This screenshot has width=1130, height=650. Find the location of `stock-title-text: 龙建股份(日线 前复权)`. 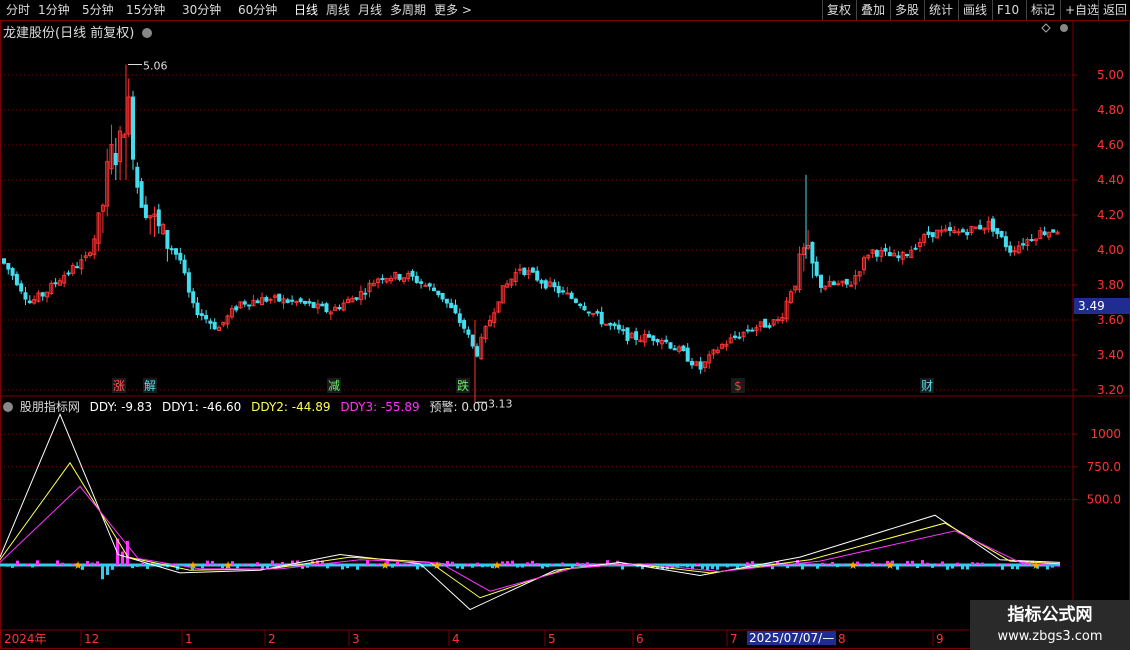

stock-title-text: 龙建股份(日线 前复权) is located at coordinates (69, 33).